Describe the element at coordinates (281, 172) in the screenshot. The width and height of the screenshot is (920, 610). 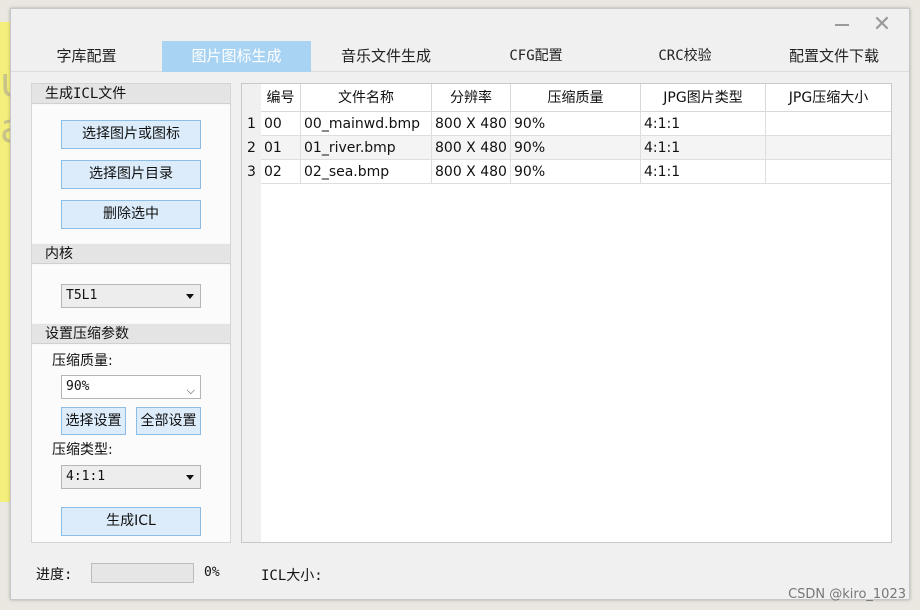
I see `table-cell: 02` at that location.